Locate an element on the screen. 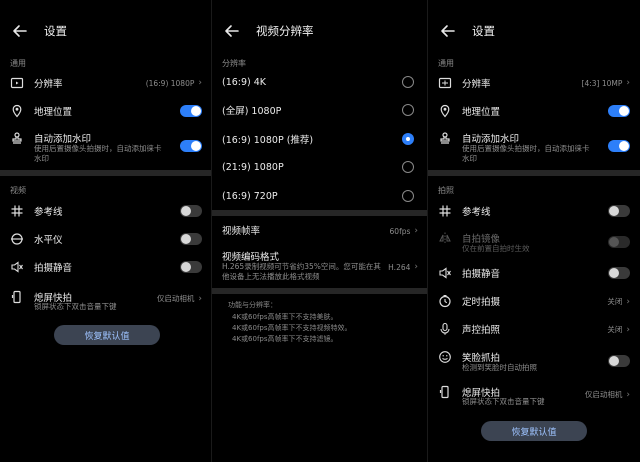 This screenshot has height=462, width=640. header: 视频分辨率 is located at coordinates (321, 31).